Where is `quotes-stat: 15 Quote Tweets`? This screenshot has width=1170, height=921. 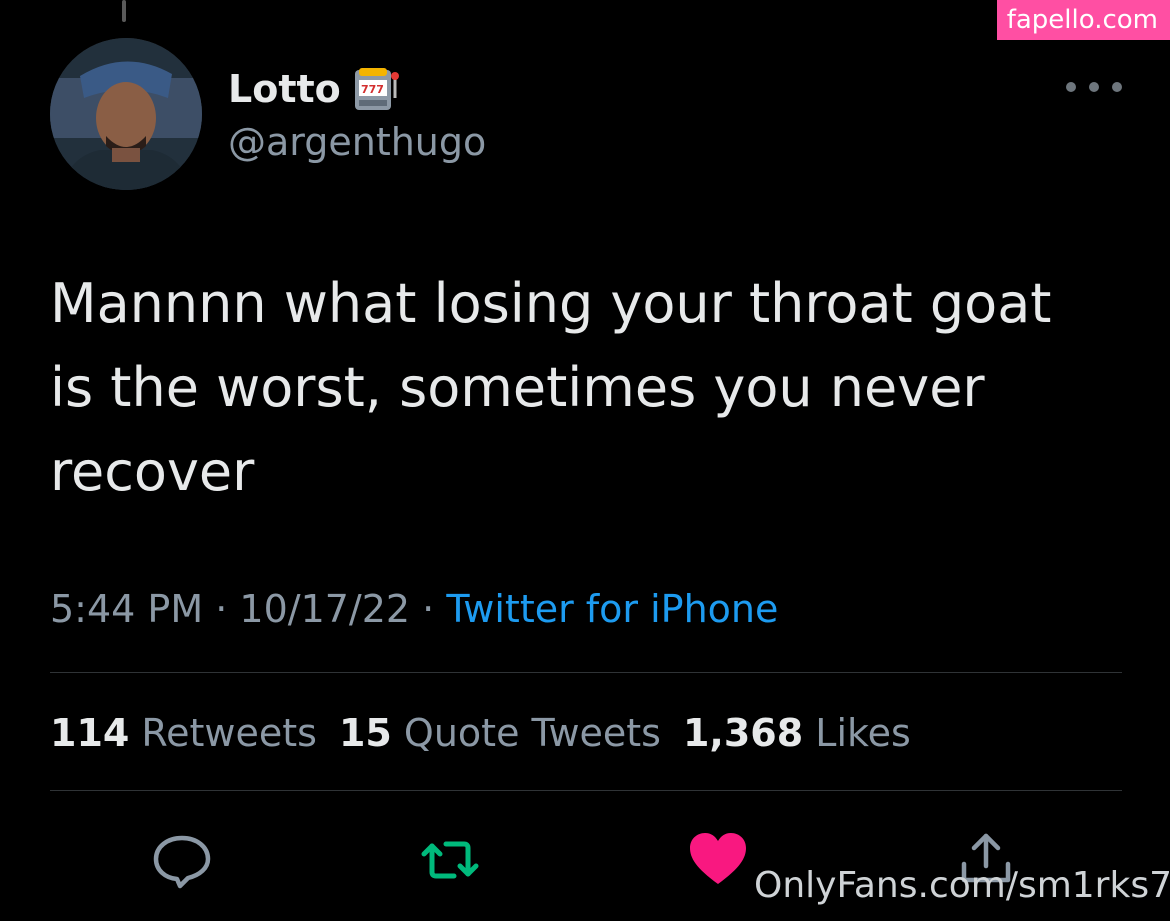
quotes-stat: 15 Quote Tweets is located at coordinates (500, 733).